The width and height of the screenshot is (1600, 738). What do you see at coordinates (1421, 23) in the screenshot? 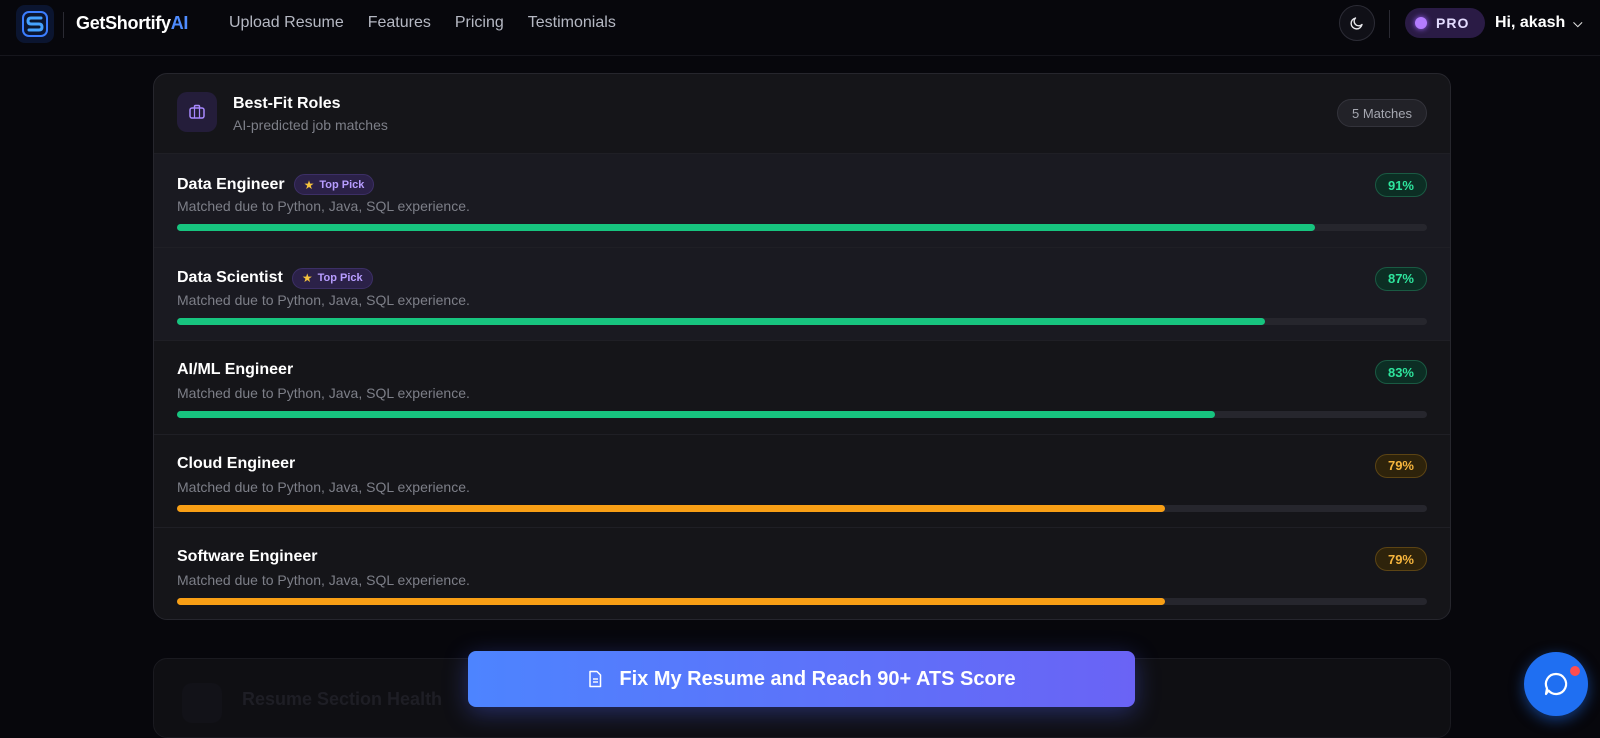
I see `pro-dot-icon` at bounding box center [1421, 23].